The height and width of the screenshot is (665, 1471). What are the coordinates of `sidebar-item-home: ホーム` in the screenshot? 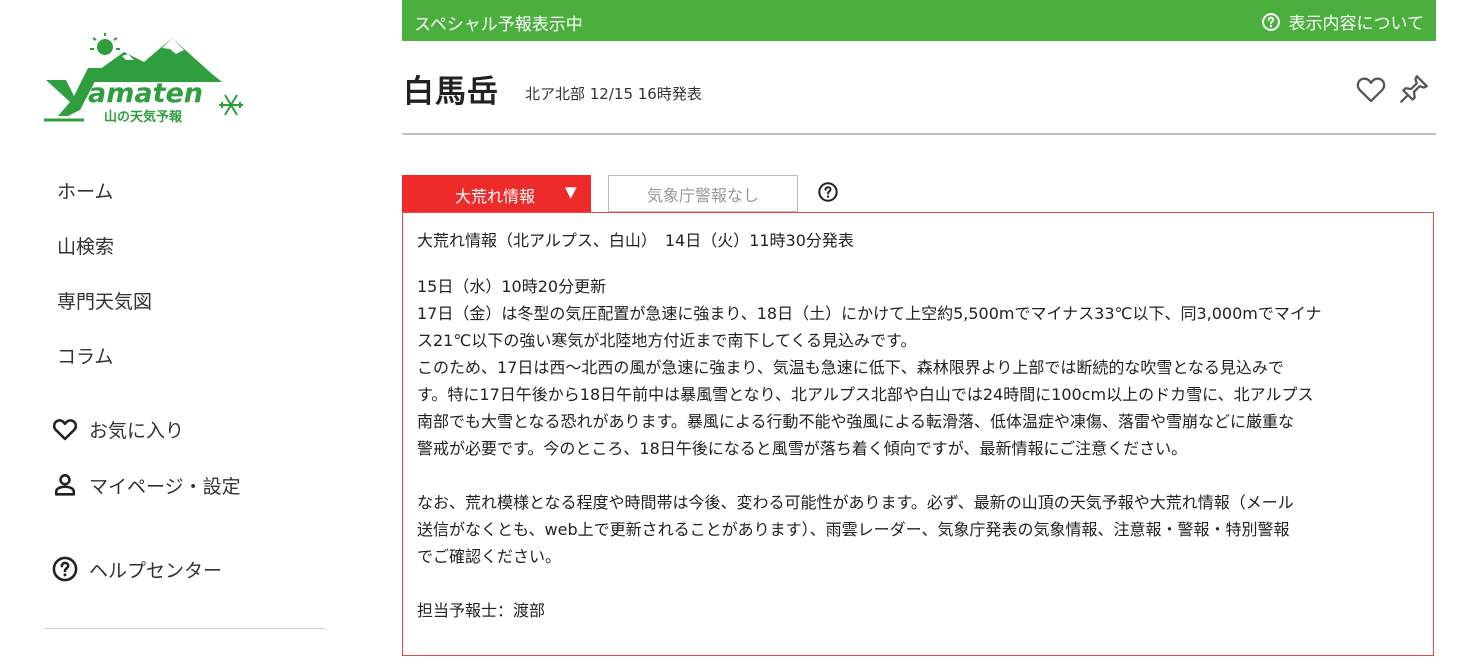 It's located at (85, 190).